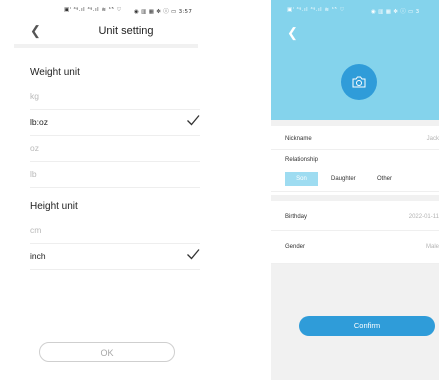 The height and width of the screenshot is (380, 439). Describe the element at coordinates (54, 206) in the screenshot. I see `height-unit-heading: Height unit` at that location.